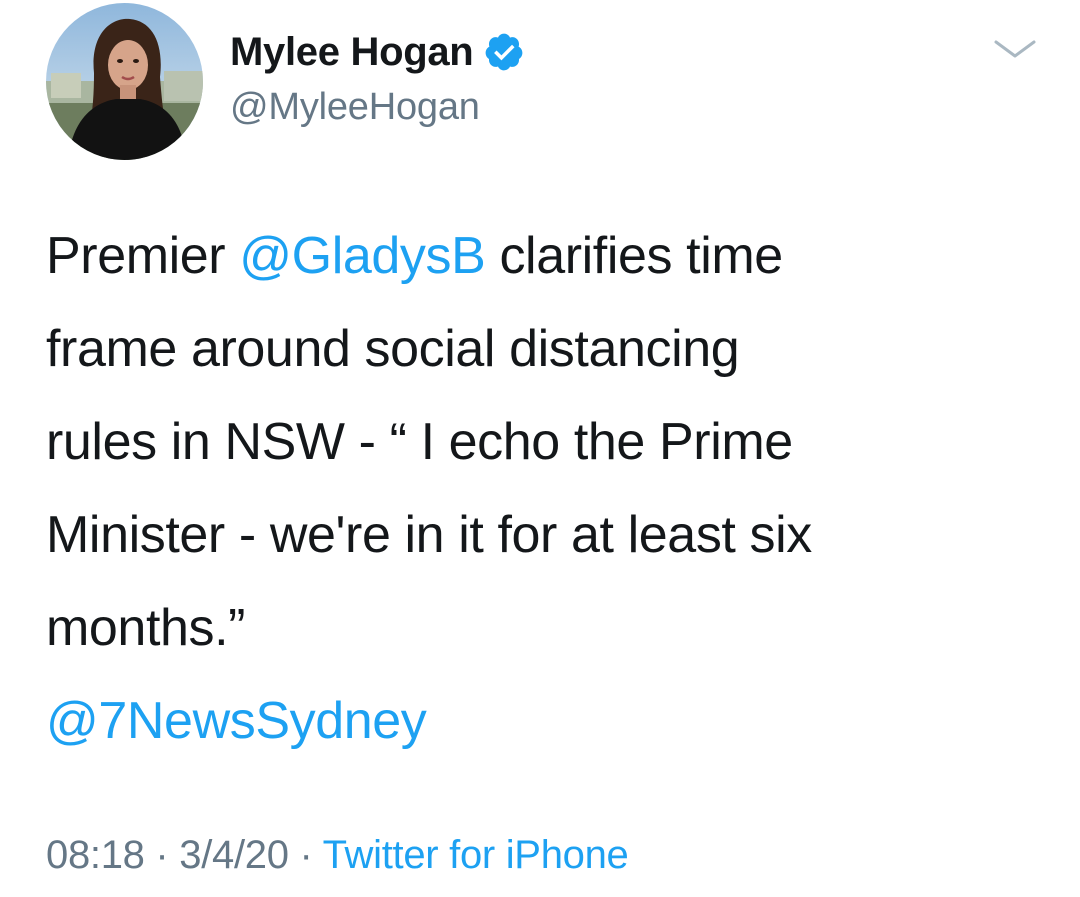 The height and width of the screenshot is (897, 1080). I want to click on chevron-down-icon, so click(1015, 49).